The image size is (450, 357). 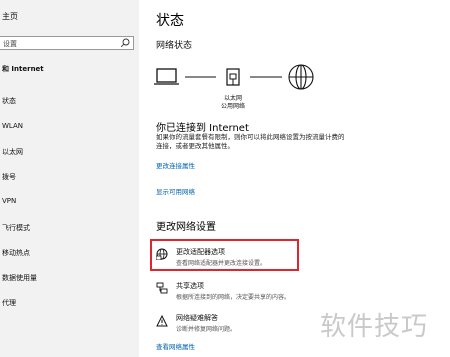 I want to click on network-status-heading: 网络状态, so click(x=174, y=46).